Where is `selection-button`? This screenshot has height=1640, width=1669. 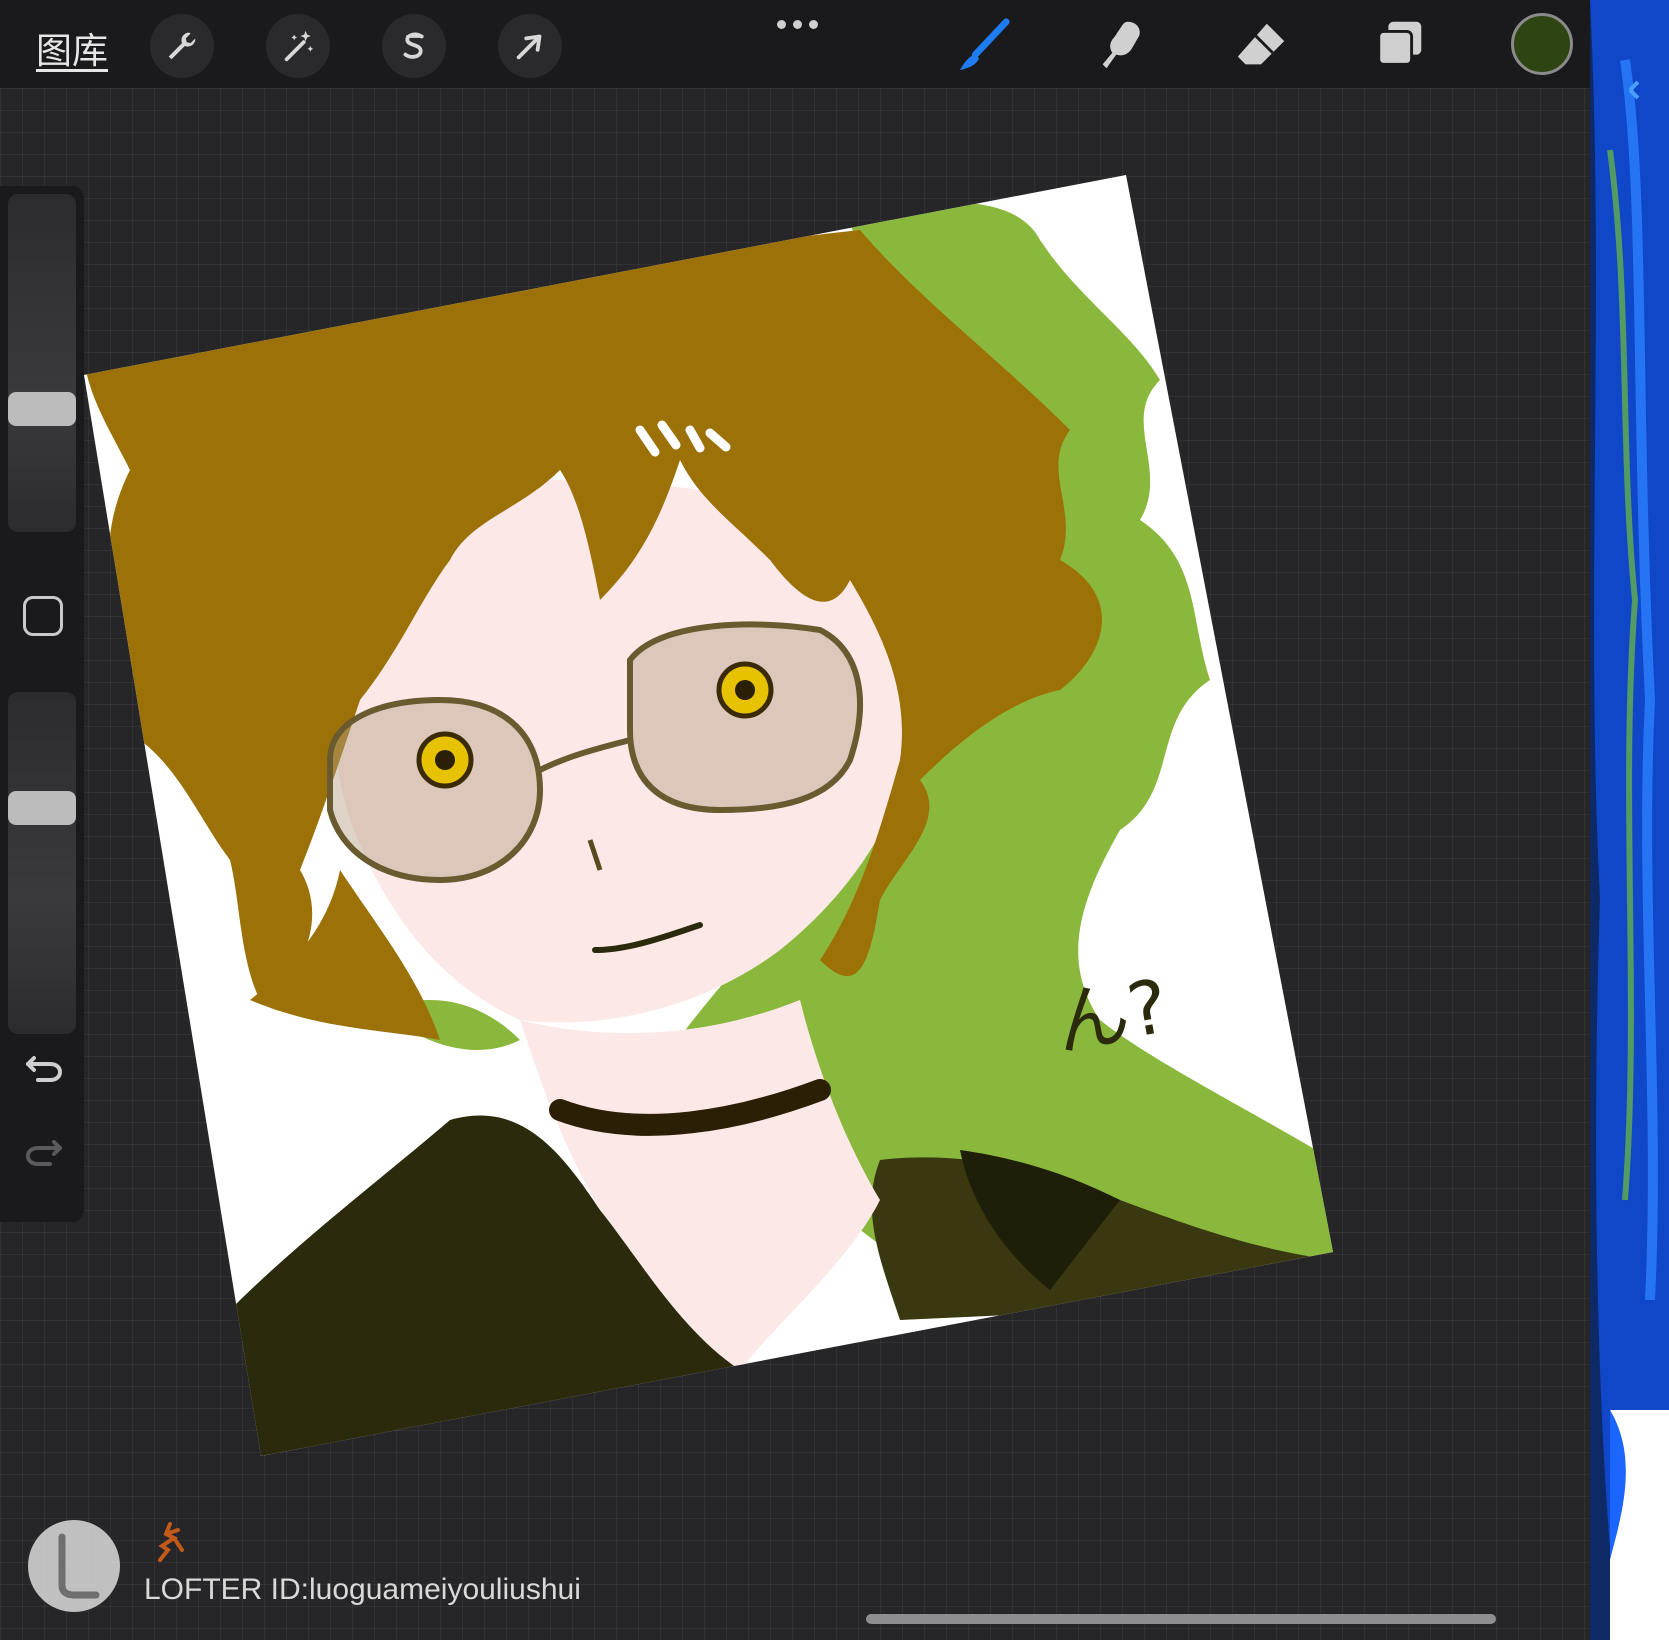 selection-button is located at coordinates (414, 46).